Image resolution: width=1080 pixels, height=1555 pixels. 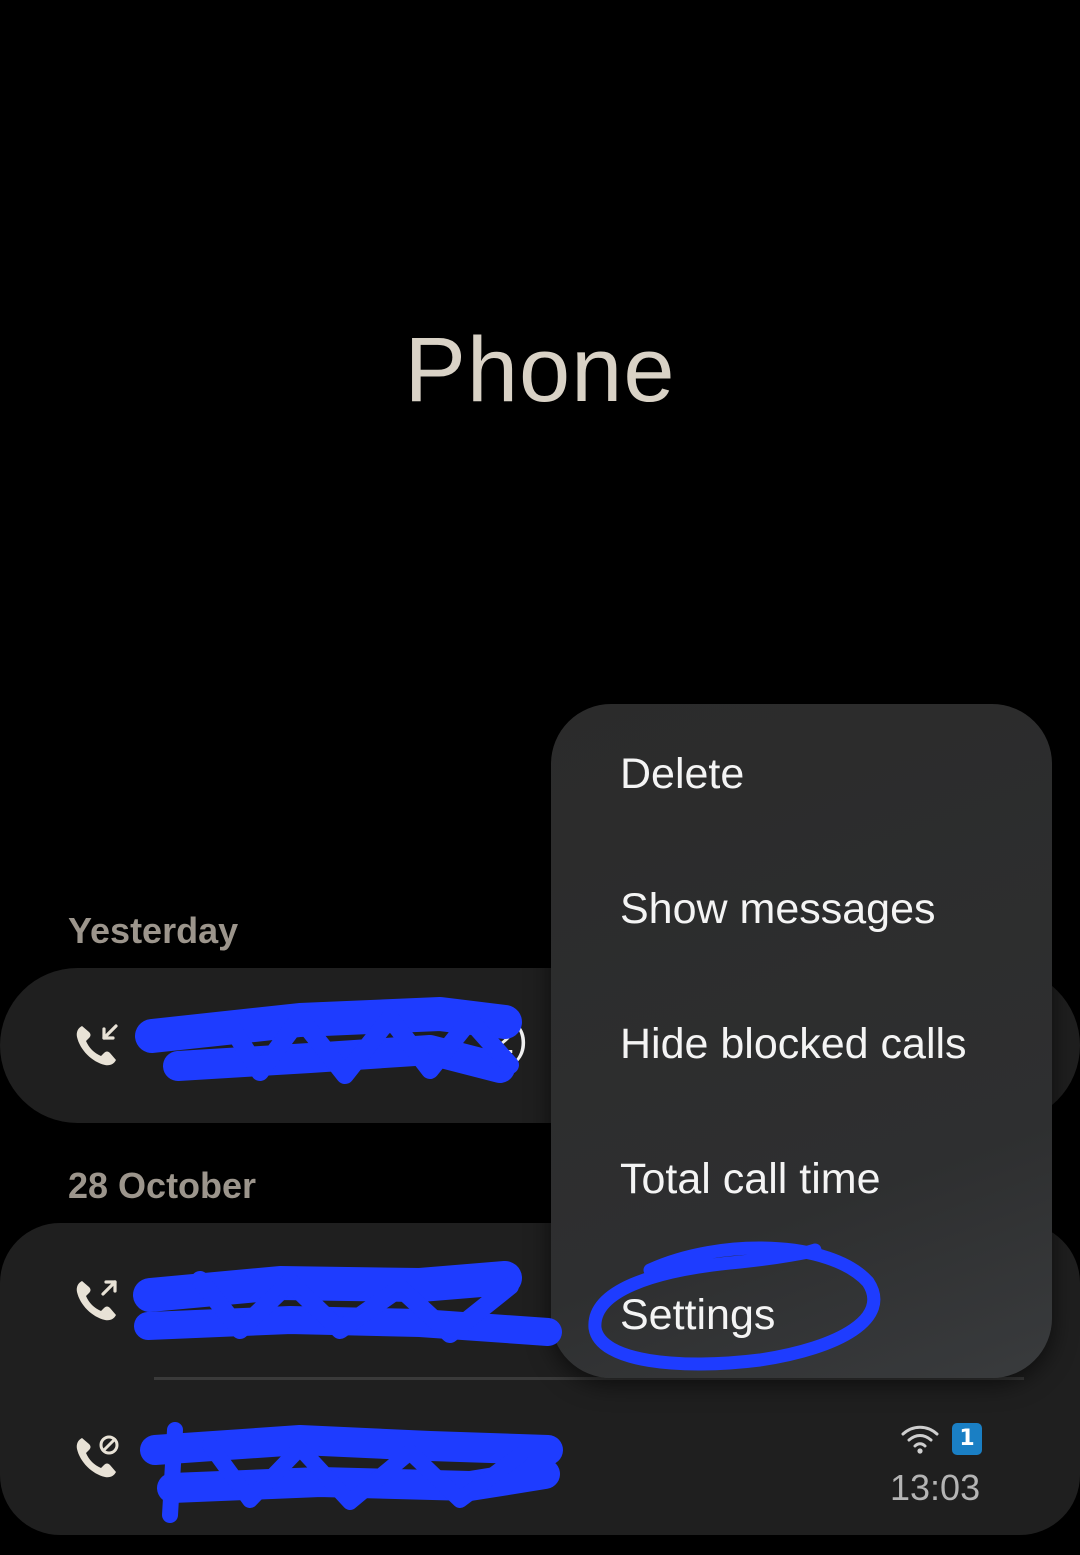 What do you see at coordinates (935, 1487) in the screenshot?
I see `call-time: 13:03` at bounding box center [935, 1487].